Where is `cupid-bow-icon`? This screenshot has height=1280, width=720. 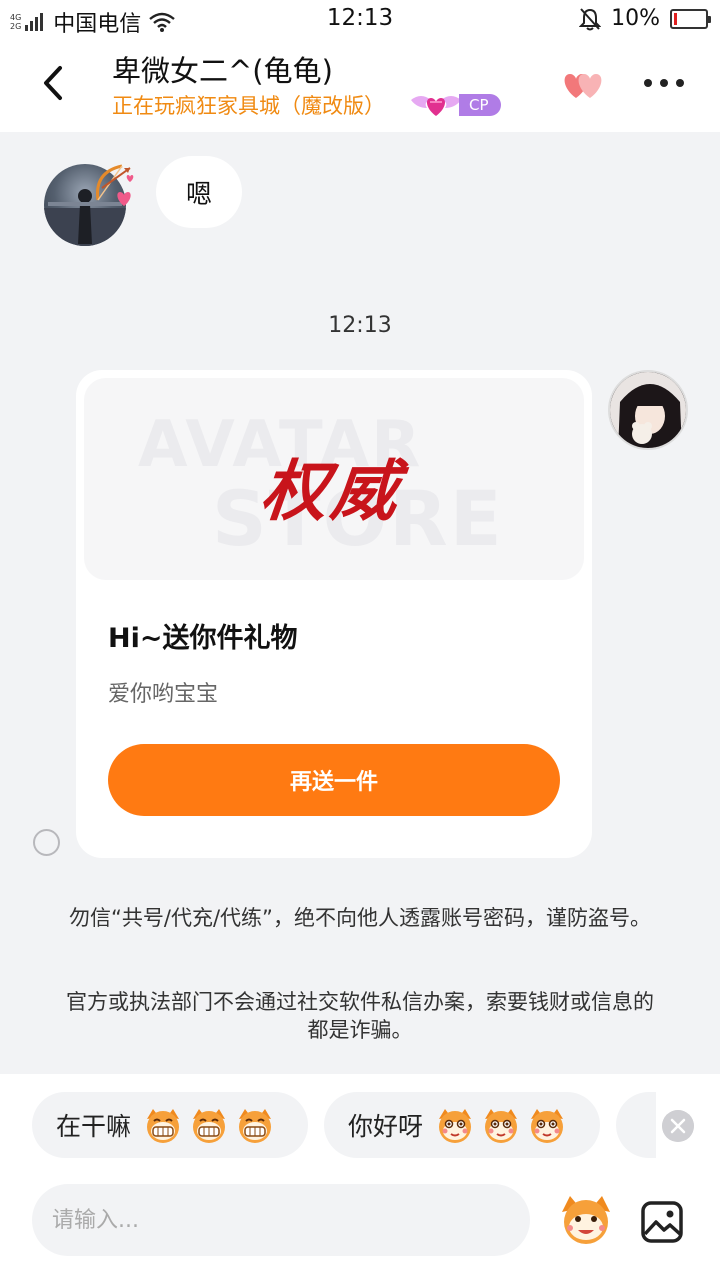
cupid-bow-icon is located at coordinates (115, 185).